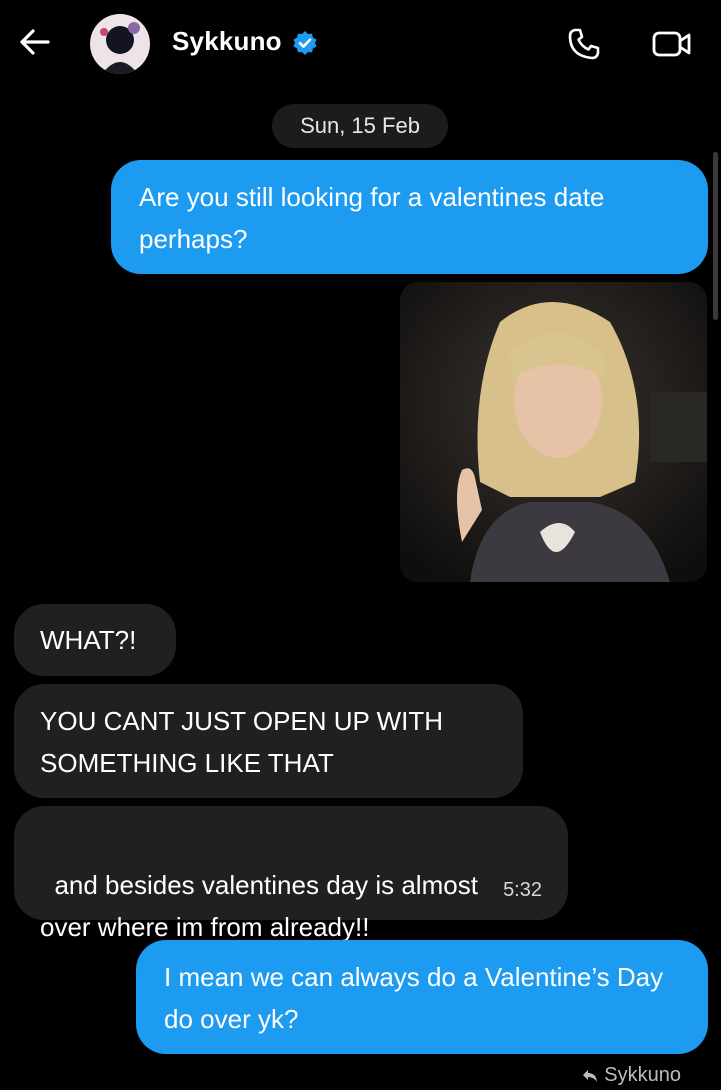 The image size is (721, 1090). I want to click on video-call-button, so click(672, 44).